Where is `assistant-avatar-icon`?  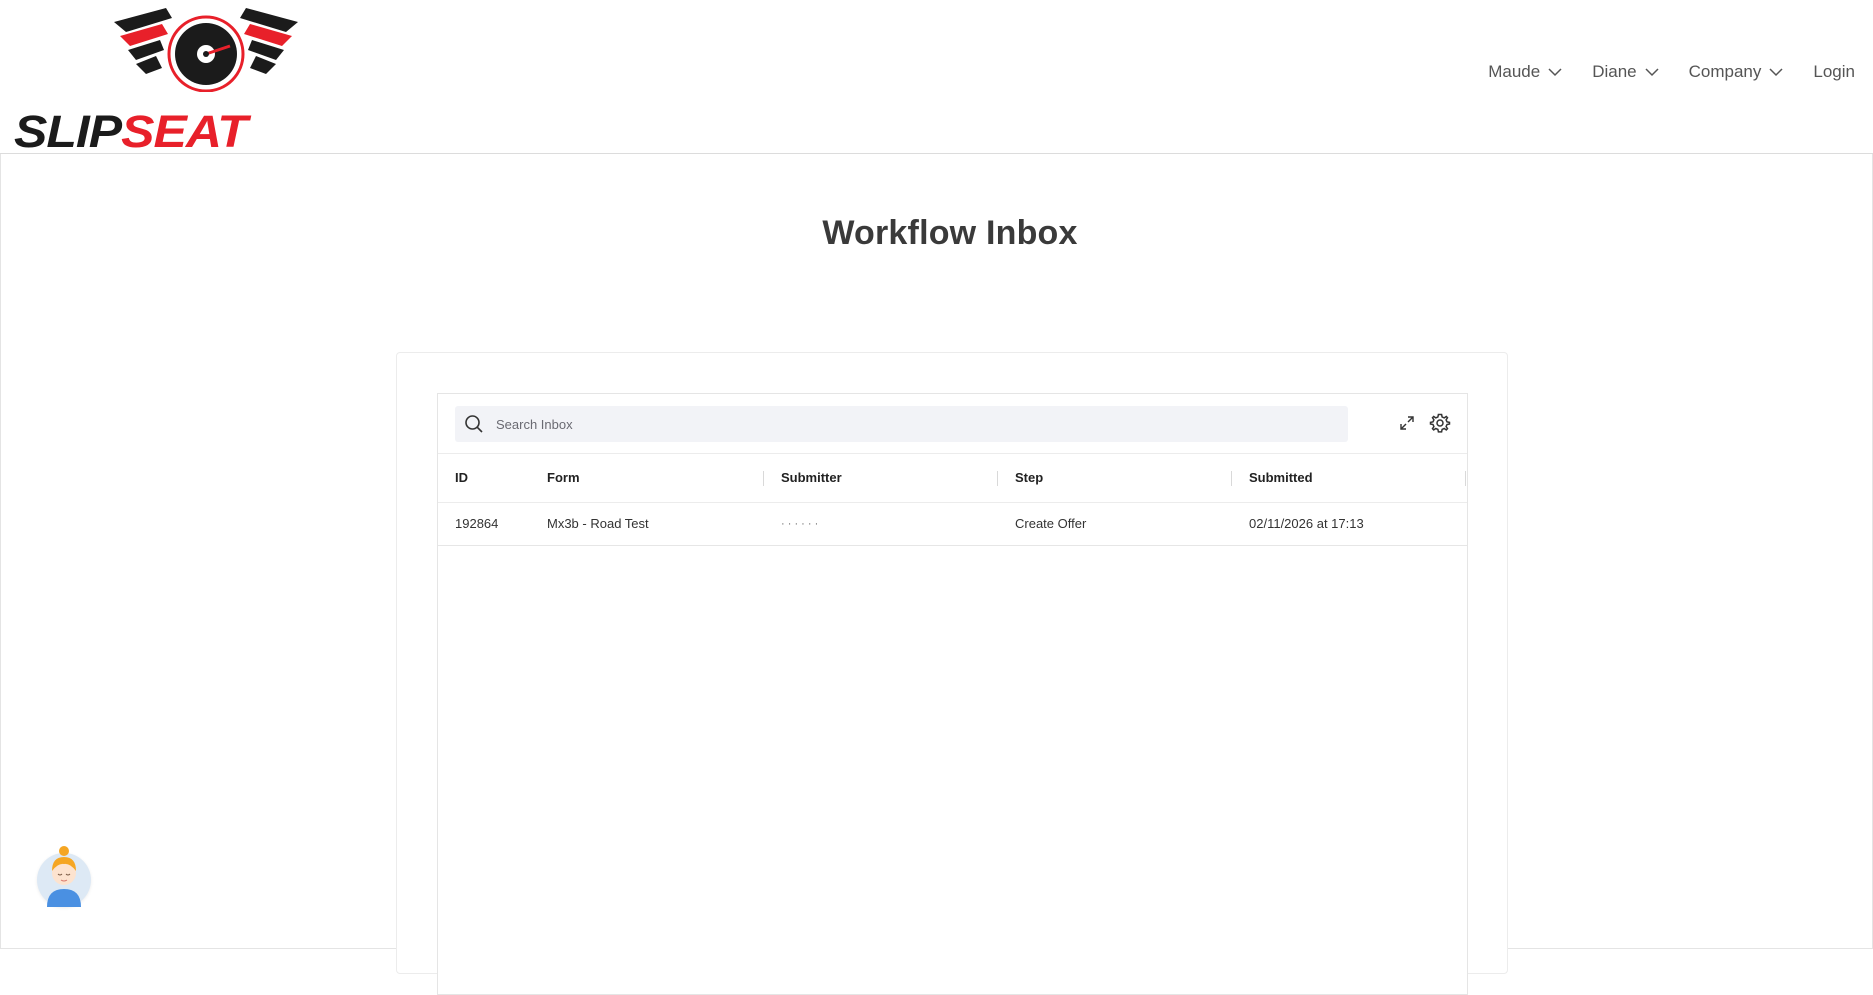
assistant-avatar-icon is located at coordinates (64, 876).